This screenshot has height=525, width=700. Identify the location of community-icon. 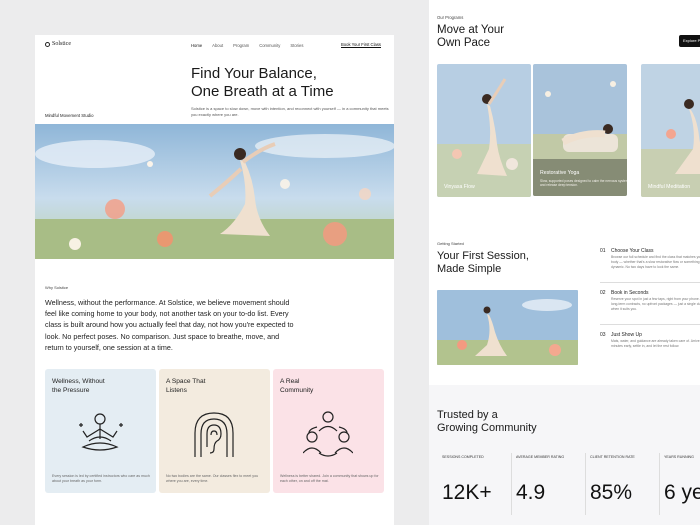
(328, 434).